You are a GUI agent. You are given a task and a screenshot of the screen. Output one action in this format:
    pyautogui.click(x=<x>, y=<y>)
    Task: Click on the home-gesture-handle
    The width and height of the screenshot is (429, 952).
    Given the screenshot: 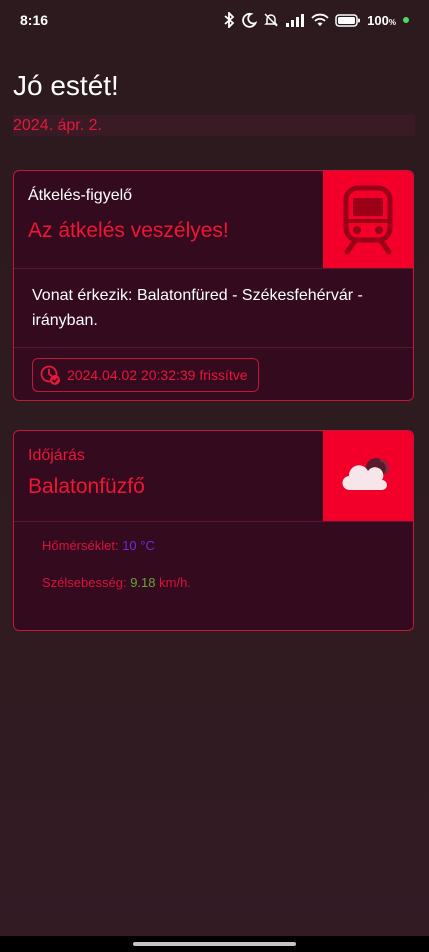 What is the action you would take?
    pyautogui.click(x=214, y=944)
    